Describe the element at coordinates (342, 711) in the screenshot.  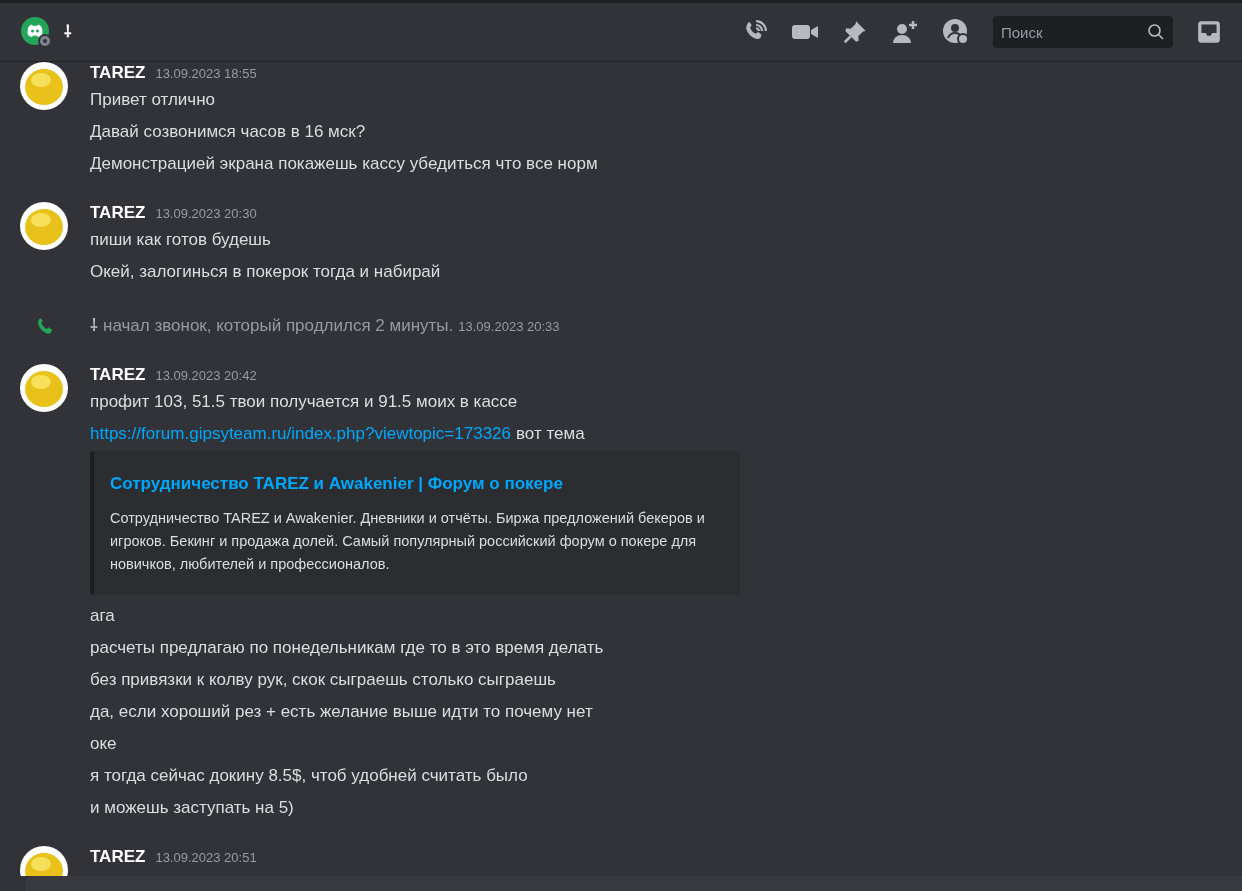
I see `message-text: да, если хороший рез + есть желание выше идти то почему нет` at that location.